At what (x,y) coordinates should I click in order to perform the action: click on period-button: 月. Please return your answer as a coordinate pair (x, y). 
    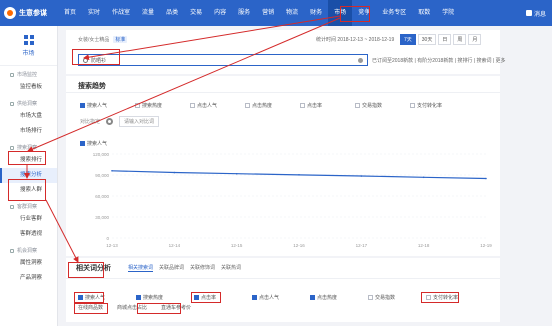
    Looking at the image, I should click on (475, 39).